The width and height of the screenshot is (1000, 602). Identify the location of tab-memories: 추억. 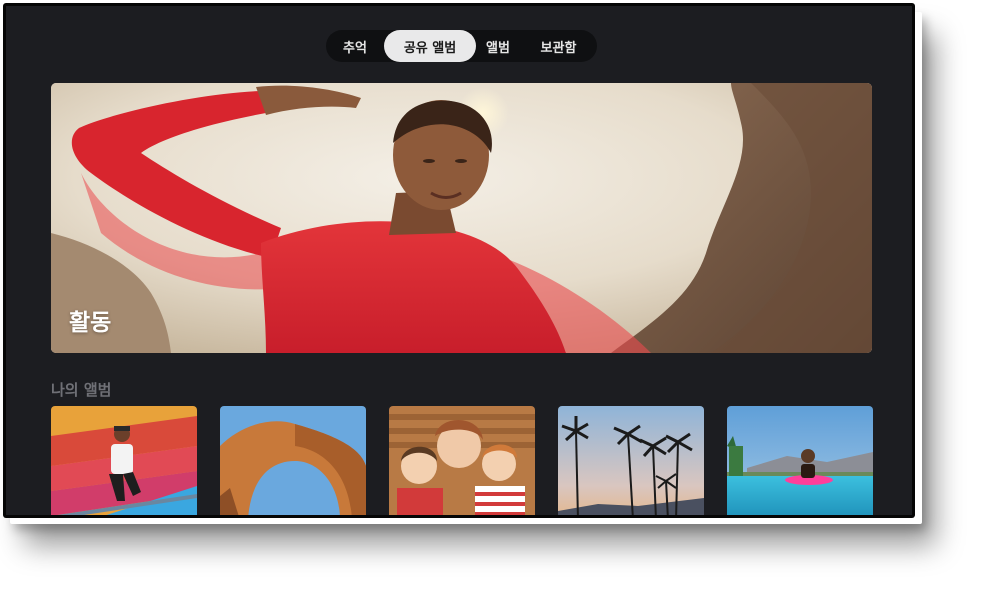
(355, 46).